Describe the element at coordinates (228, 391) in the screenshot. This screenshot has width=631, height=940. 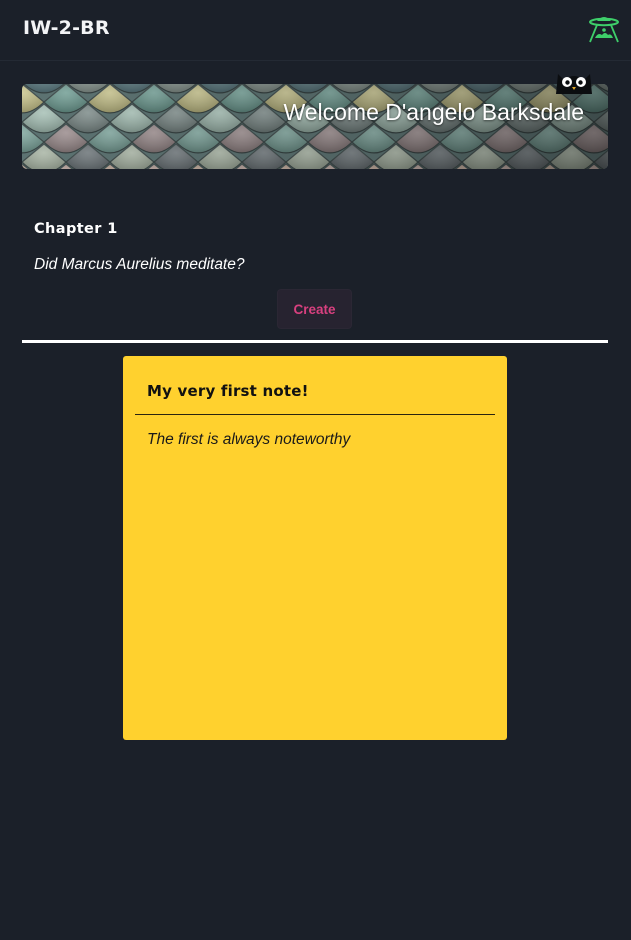
I see `note-title: My very first note!` at that location.